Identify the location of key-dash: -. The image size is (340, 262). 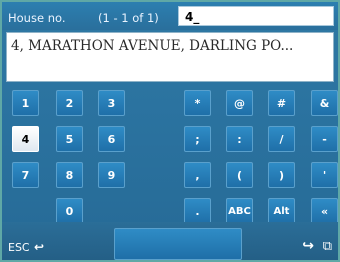
(324, 139).